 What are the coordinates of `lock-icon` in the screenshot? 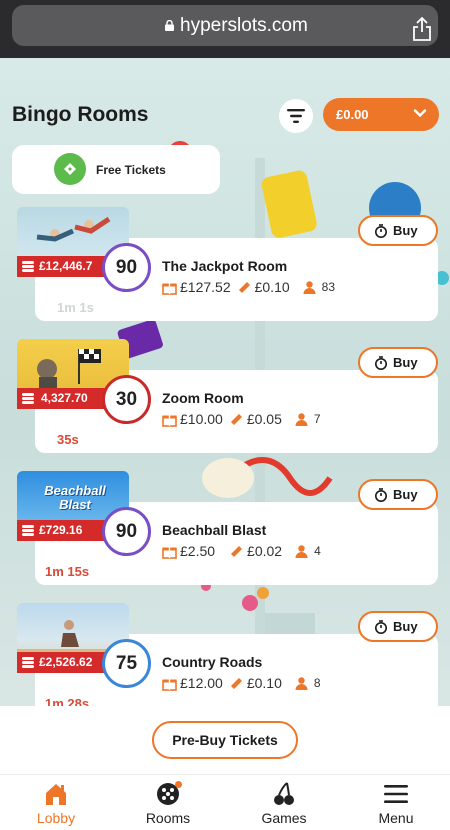 It's located at (169, 25).